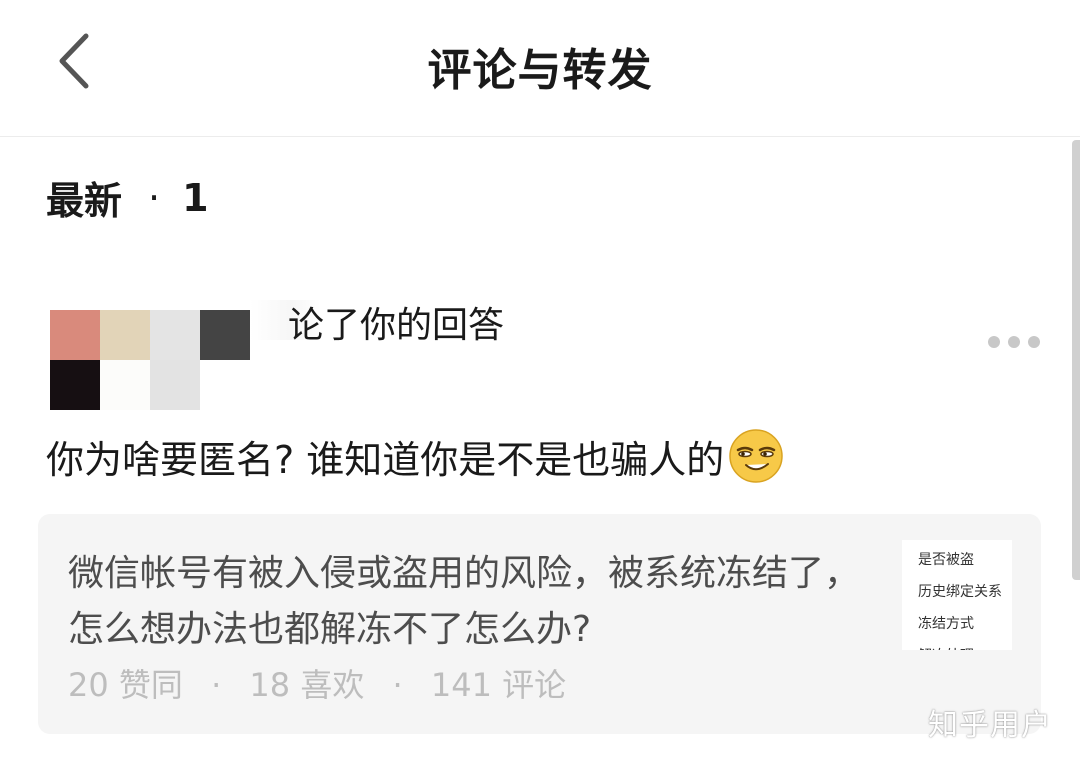 This screenshot has height=760, width=1080. I want to click on thumbnail-line: 历史绑定关系, so click(960, 592).